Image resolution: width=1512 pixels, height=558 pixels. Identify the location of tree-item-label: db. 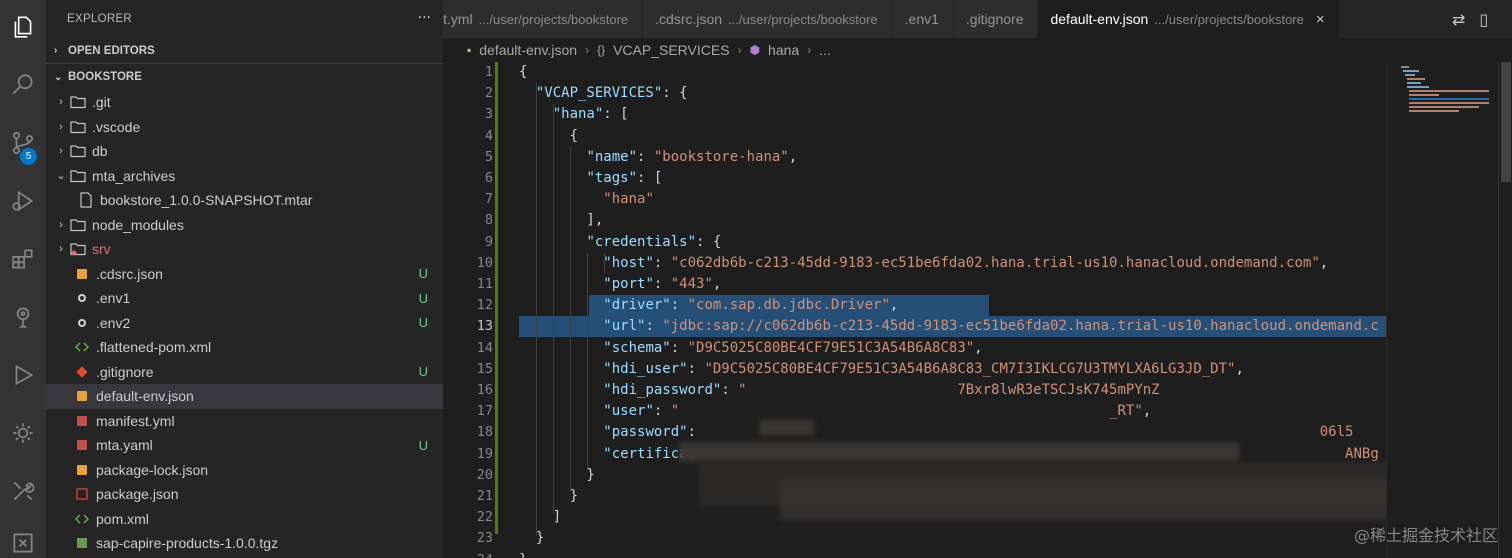
(100, 151).